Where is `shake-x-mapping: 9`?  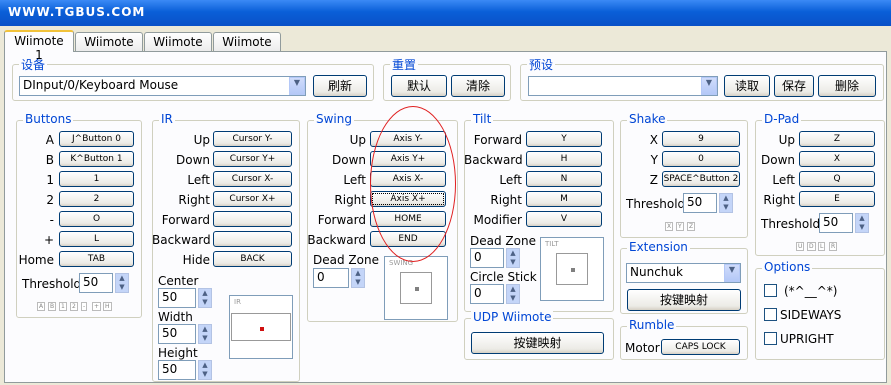 shake-x-mapping: 9 is located at coordinates (701, 139).